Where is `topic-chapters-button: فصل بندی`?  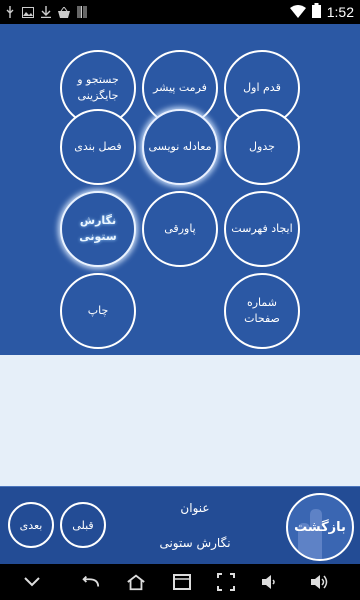
topic-chapters-button: فصل بندی is located at coordinates (98, 147).